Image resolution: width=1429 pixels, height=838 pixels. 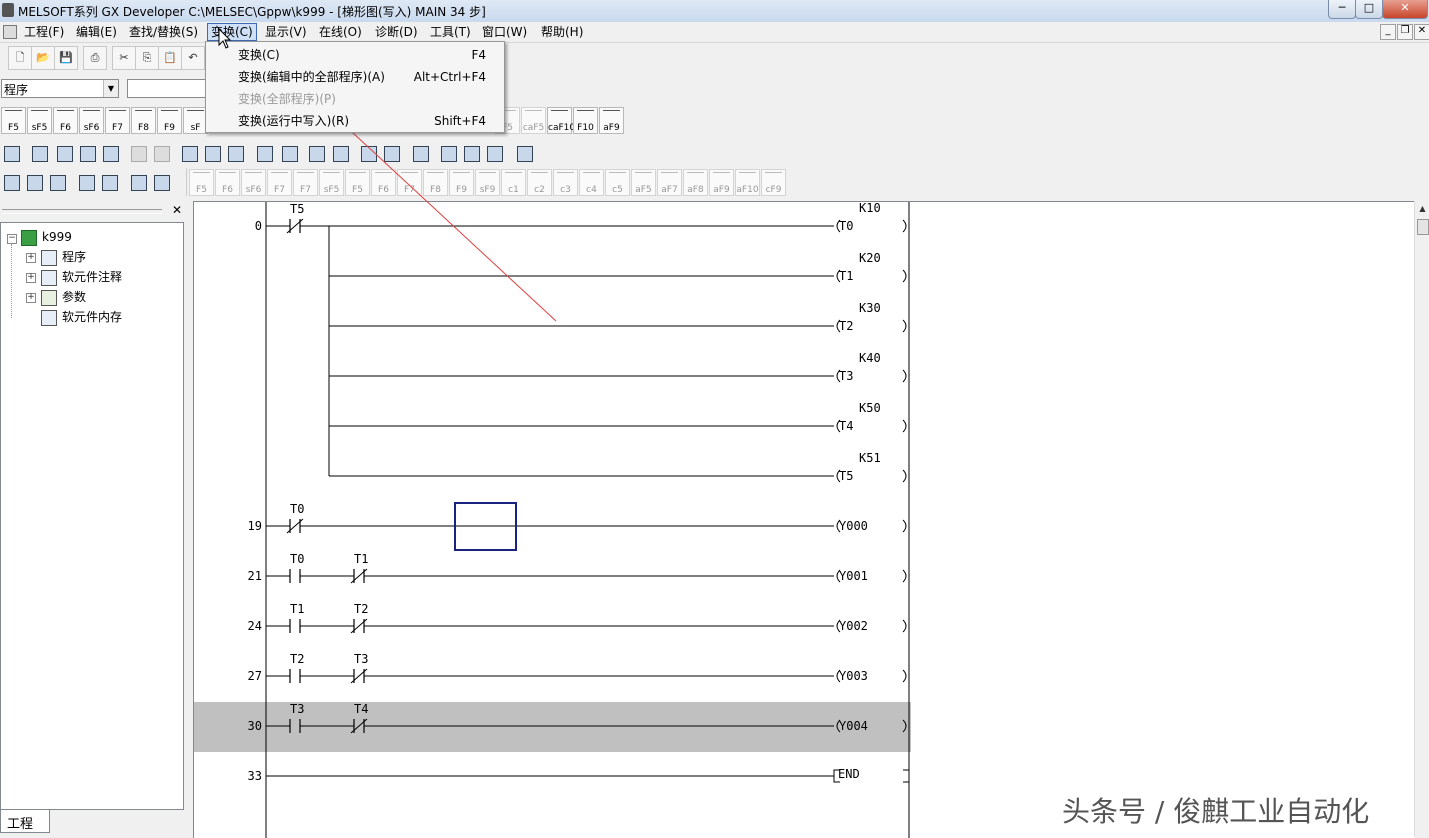 What do you see at coordinates (20, 58) in the screenshot?
I see `new-file-icon: 🗋` at bounding box center [20, 58].